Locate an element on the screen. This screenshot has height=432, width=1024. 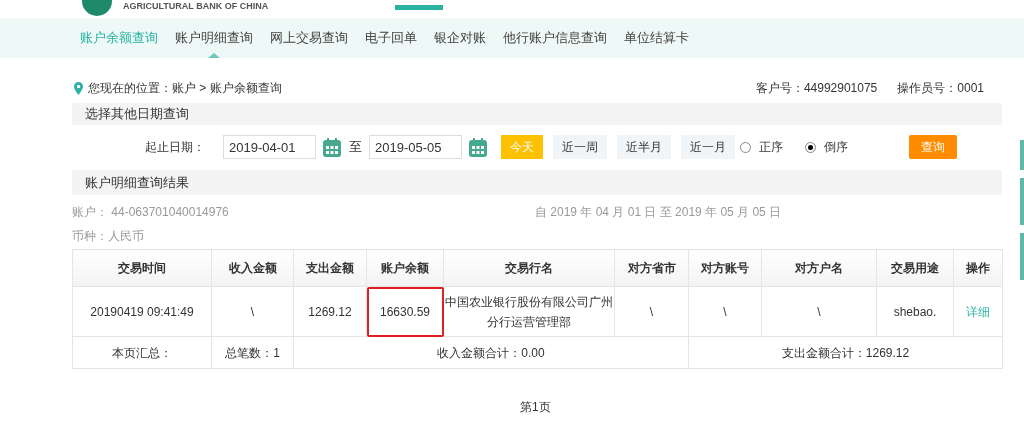
column-header: 操作 is located at coordinates (978, 268).